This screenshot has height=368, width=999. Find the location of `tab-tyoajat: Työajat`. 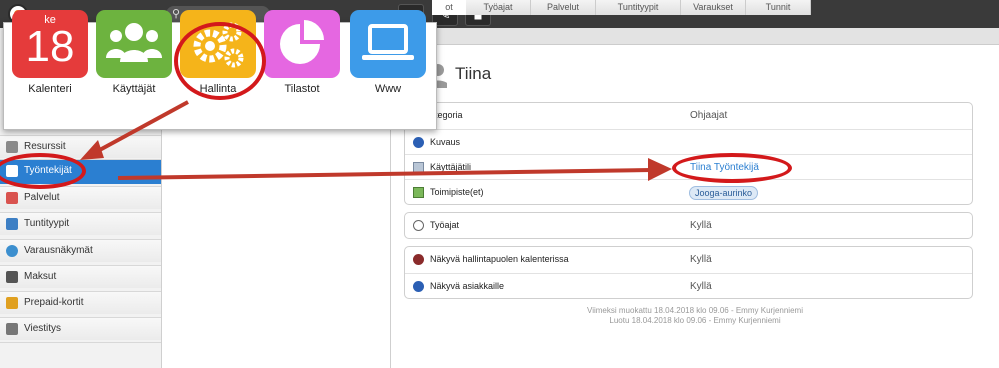

tab-tyoajat: Työajat is located at coordinates (498, 7).